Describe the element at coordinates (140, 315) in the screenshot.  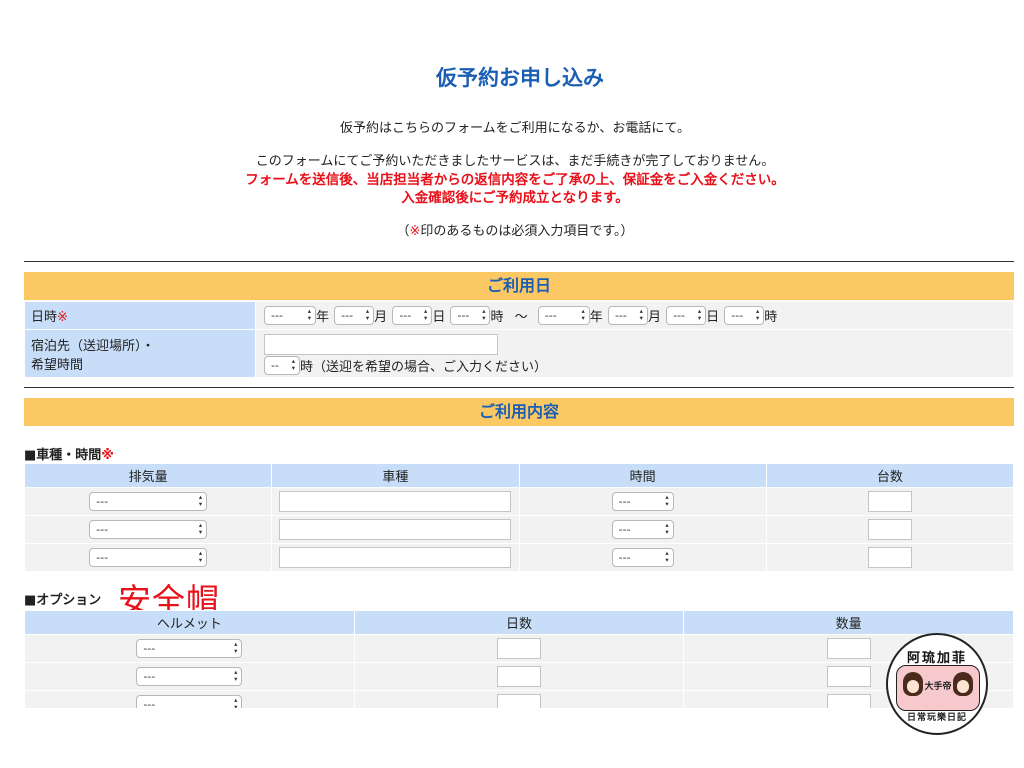
I see `datetime-label: 日時※` at that location.